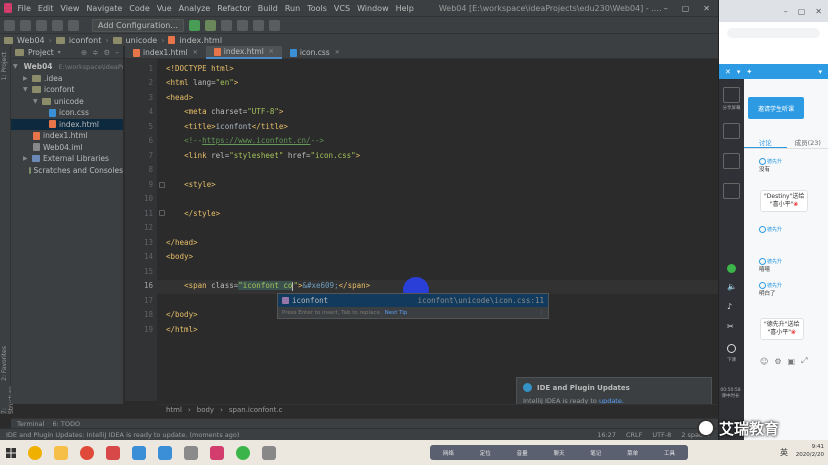  I want to click on tree-item-icon-css: icon.css, so click(67, 113).